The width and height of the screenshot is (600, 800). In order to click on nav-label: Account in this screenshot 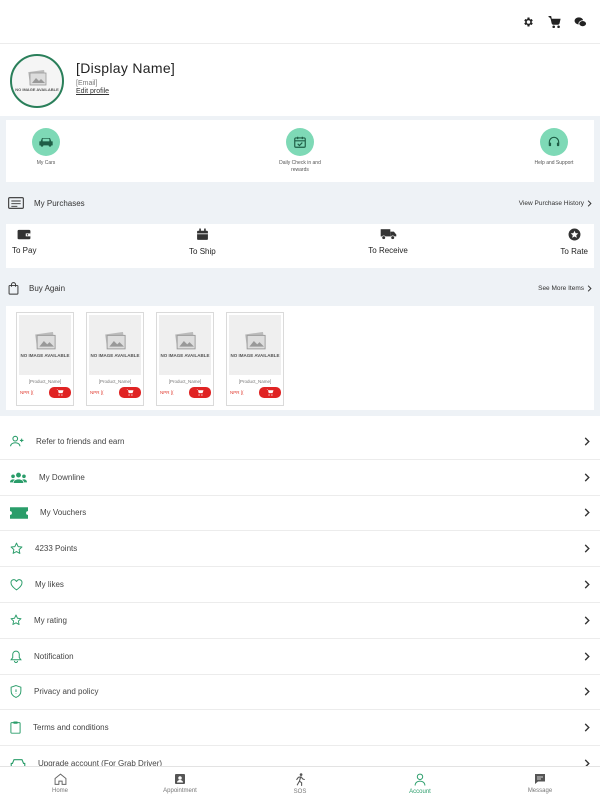, I will do `click(420, 791)`.